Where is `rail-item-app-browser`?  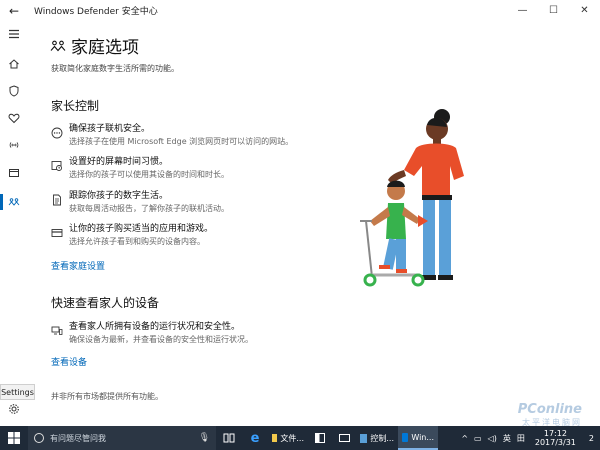 rail-item-app-browser is located at coordinates (14, 173).